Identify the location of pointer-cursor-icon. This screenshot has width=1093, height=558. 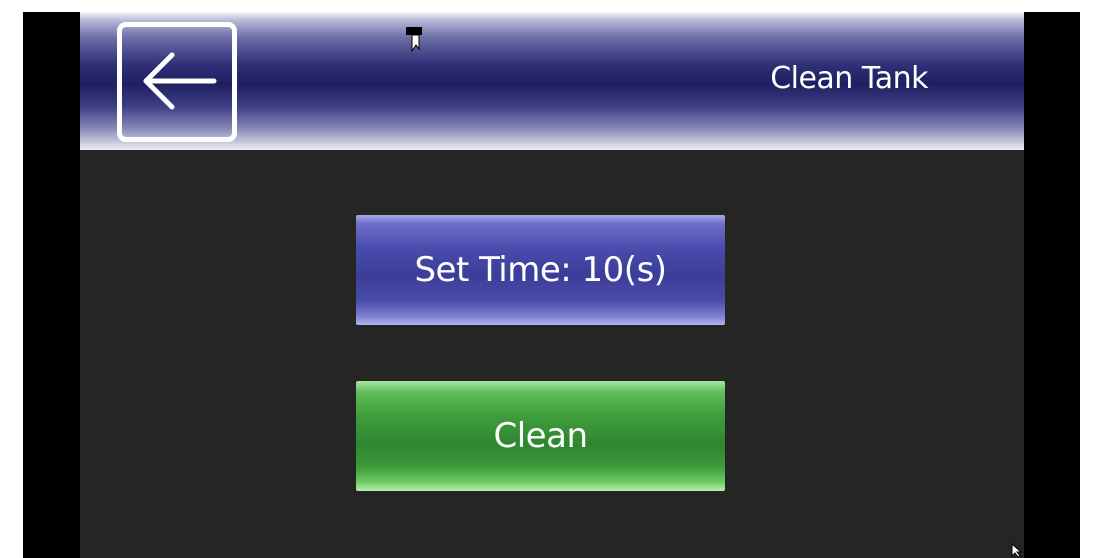
(1017, 550).